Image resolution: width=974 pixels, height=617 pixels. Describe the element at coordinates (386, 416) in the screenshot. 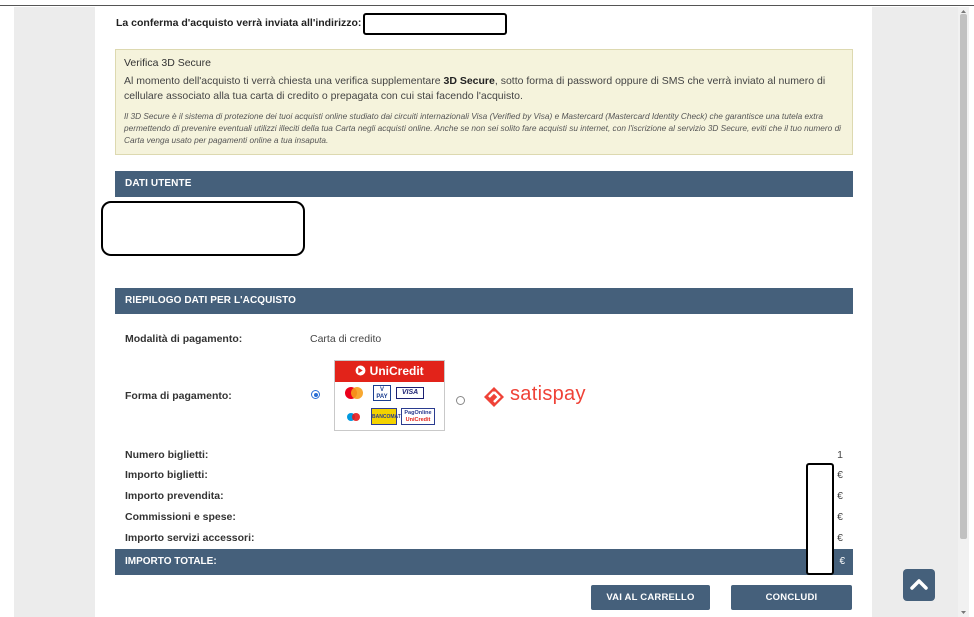

I see `bancomat-logo-icon: BANCOMAT` at that location.